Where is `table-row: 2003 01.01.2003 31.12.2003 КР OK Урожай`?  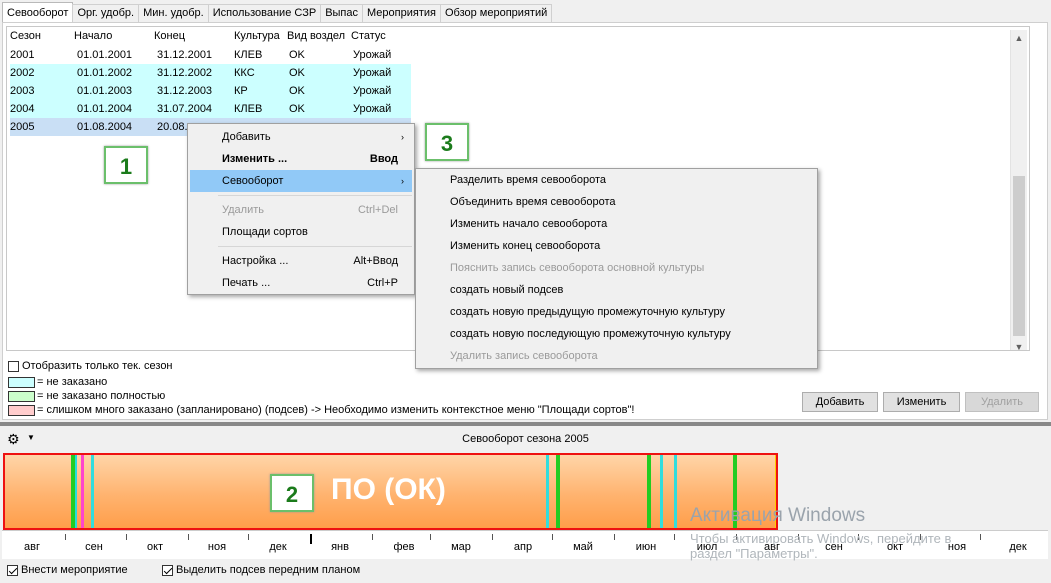
table-row: 2003 01.01.2003 31.12.2003 КР OK Урожай is located at coordinates (210, 91).